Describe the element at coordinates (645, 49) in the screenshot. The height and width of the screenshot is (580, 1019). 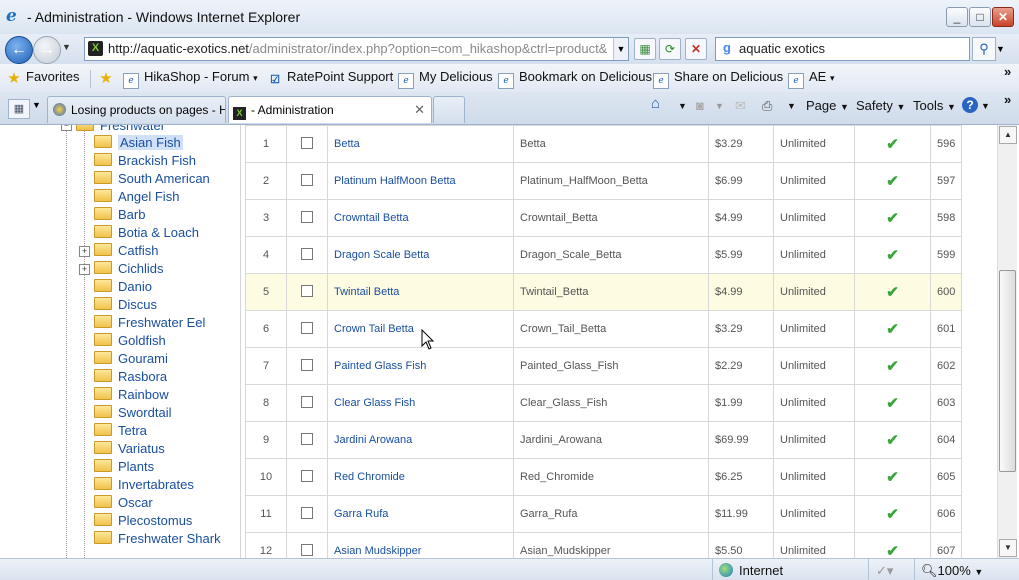
I see `compatibility-view-icon: ▦` at that location.